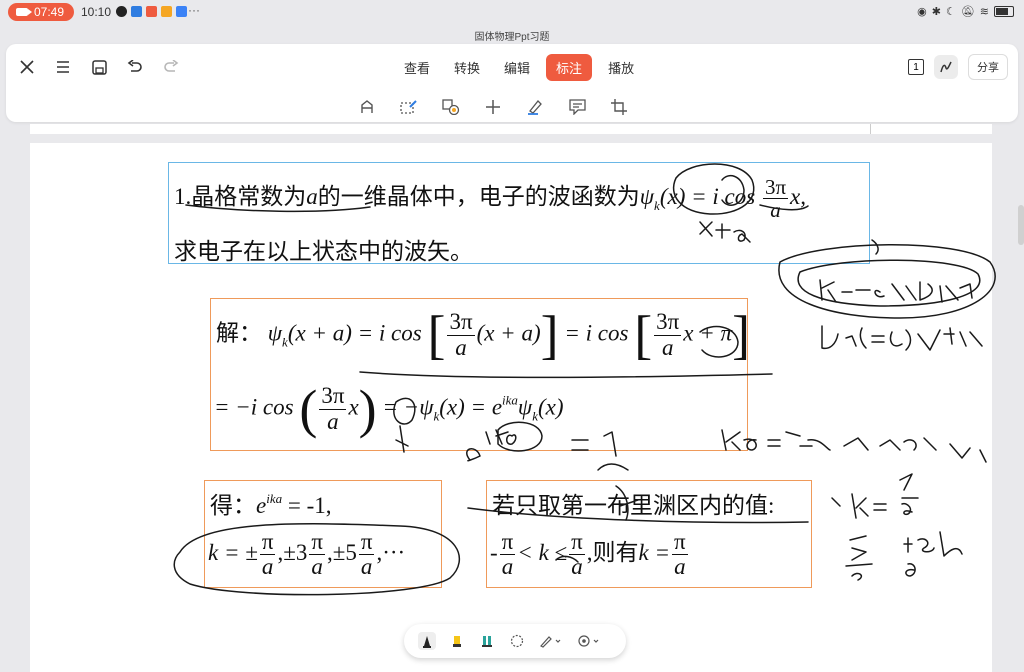 This screenshot has width=1024, height=672. I want to click on equation-part: ,±3, so click(292, 552).